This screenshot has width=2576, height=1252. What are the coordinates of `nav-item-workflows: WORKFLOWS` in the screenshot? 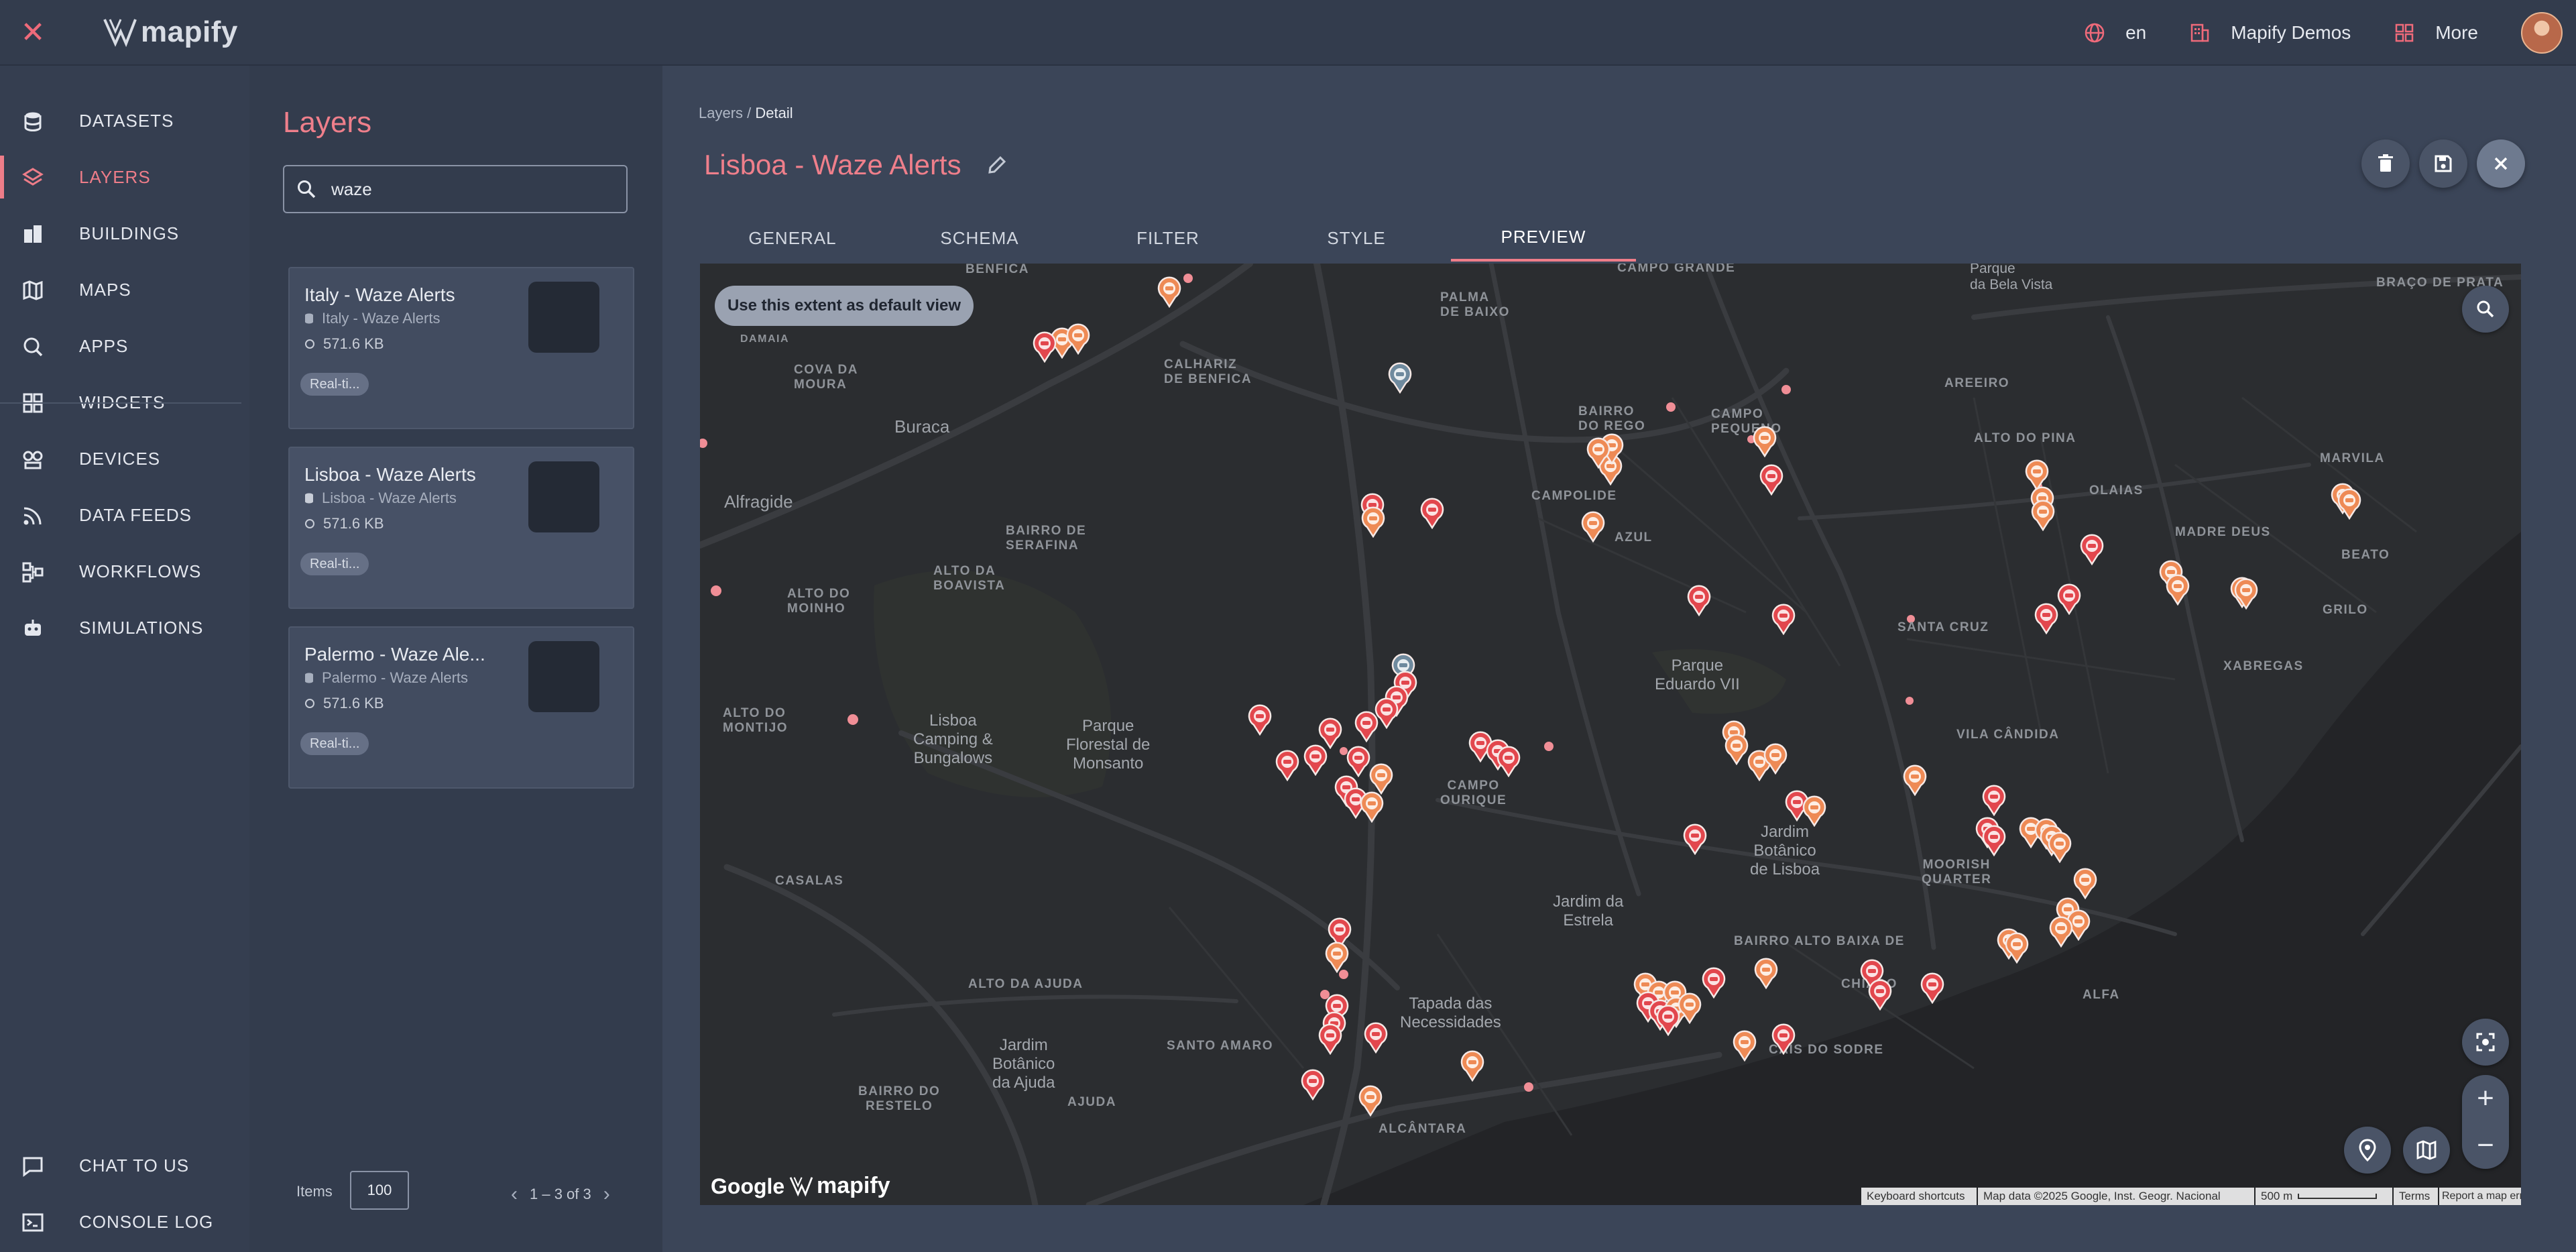 It's located at (124, 571).